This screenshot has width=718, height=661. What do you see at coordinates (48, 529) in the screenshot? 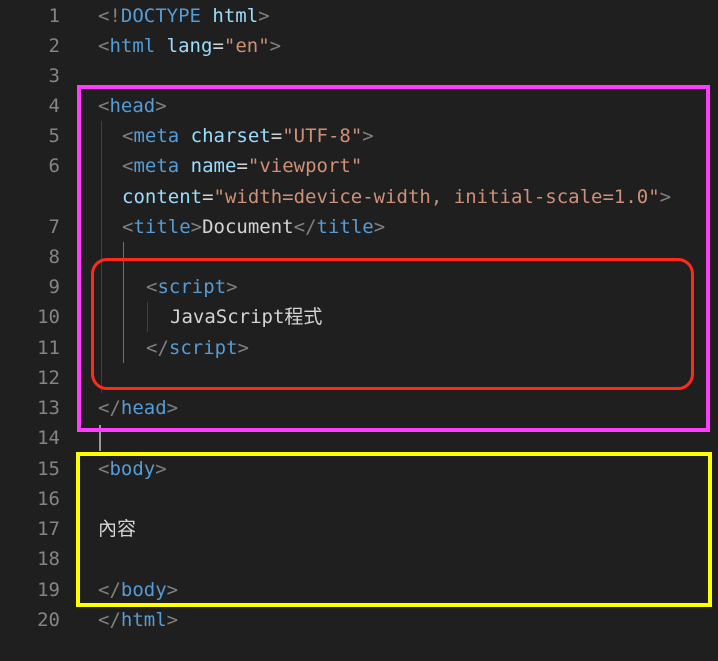
I see `line-number: 17` at bounding box center [48, 529].